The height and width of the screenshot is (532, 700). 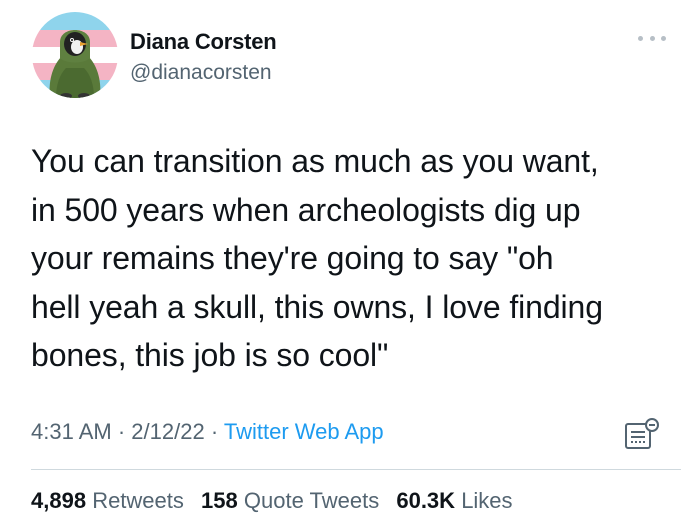 I want to click on more-options-icon, so click(x=652, y=38).